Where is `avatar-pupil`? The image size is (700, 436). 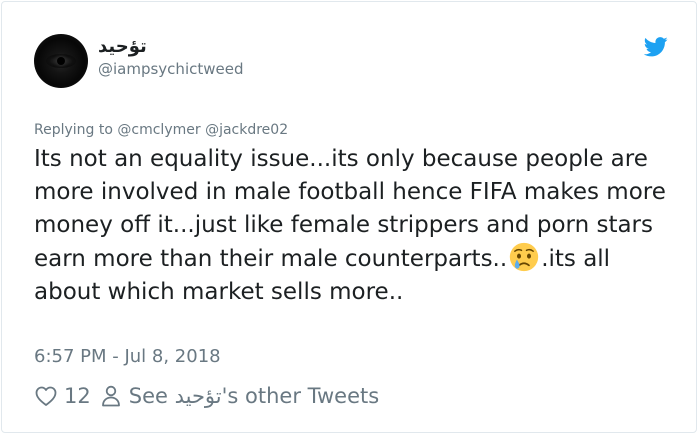
avatar-pupil is located at coordinates (61, 61).